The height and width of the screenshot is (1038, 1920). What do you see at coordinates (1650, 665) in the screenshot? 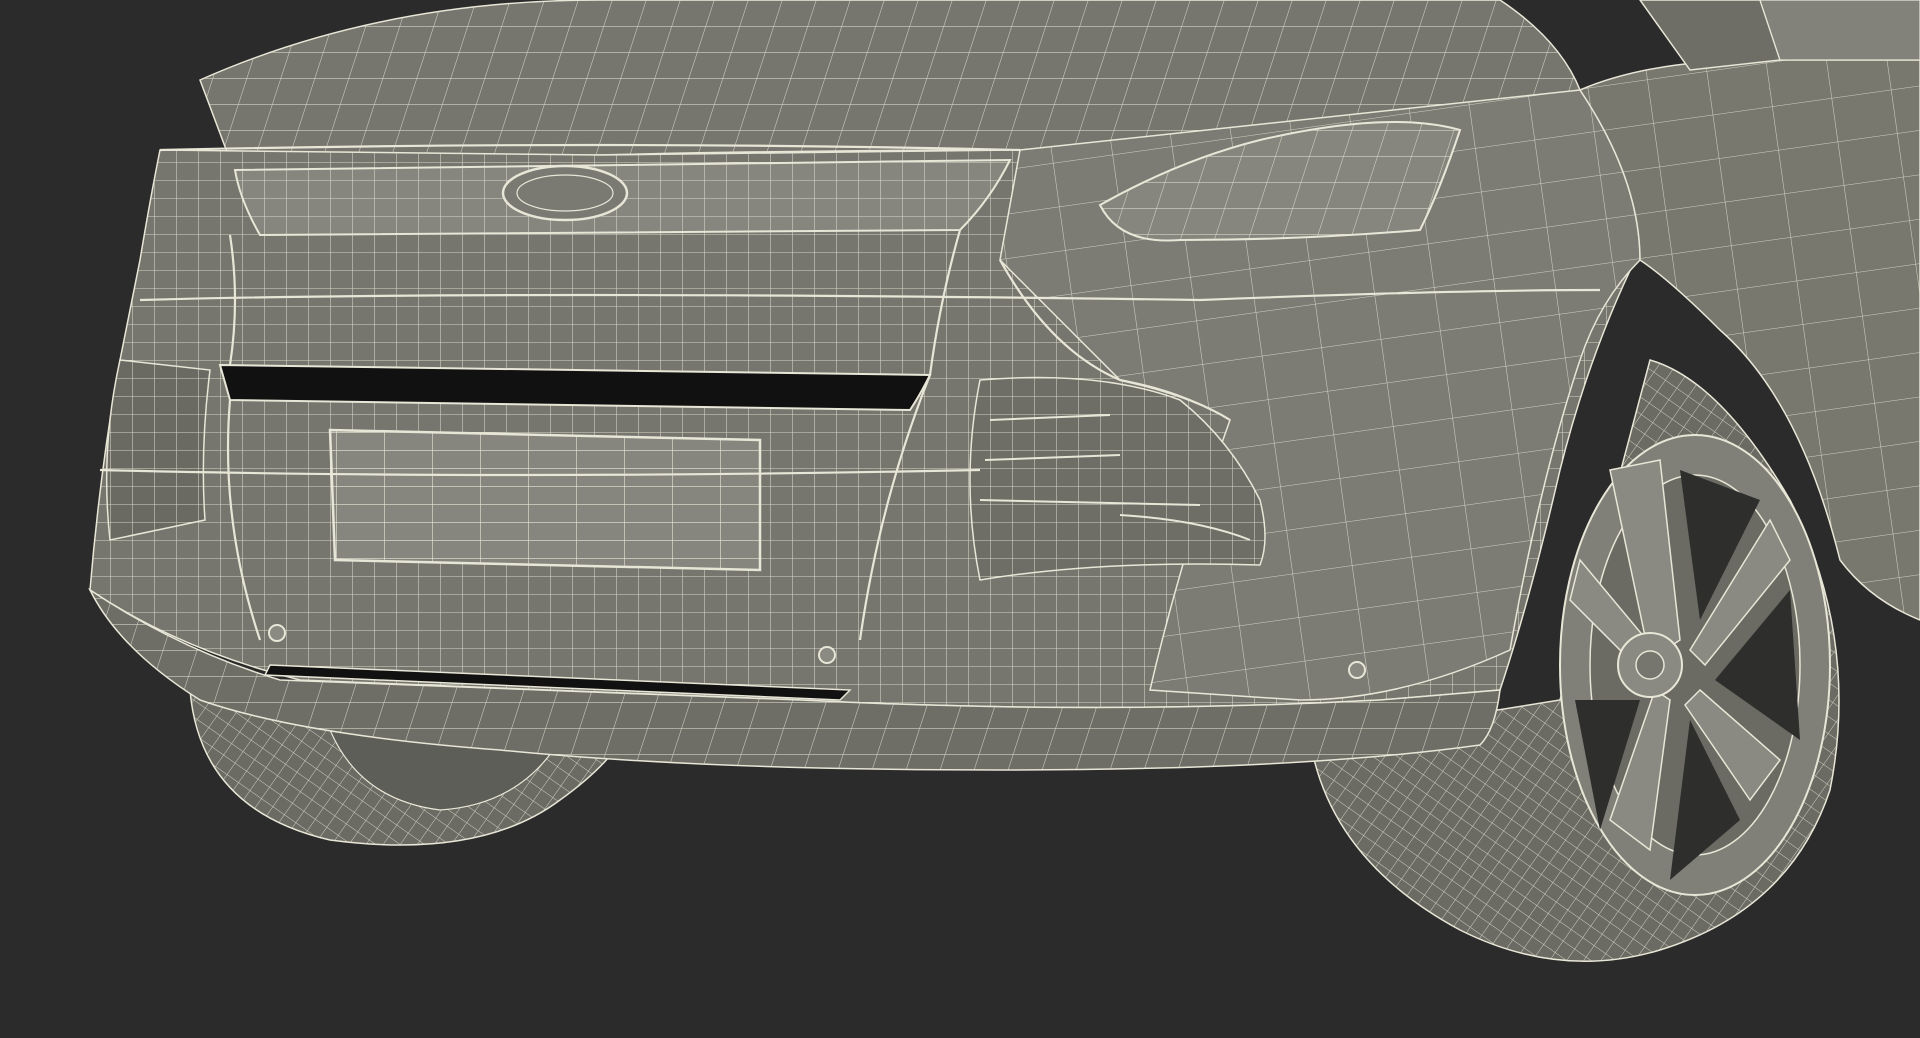
I see `wheel-hub-center` at bounding box center [1650, 665].